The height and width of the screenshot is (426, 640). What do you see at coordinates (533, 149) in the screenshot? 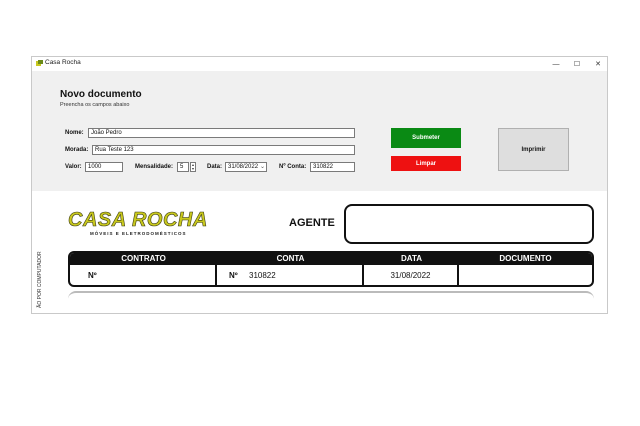
I see `print-button: Imprimir` at bounding box center [533, 149].